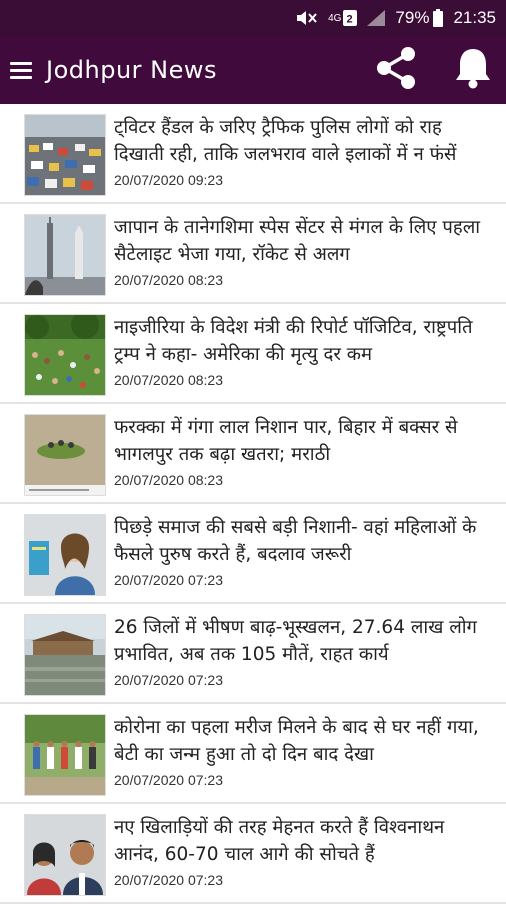 The height and width of the screenshot is (904, 506). What do you see at coordinates (412, 17) in the screenshot?
I see `battery-percent: 79%` at bounding box center [412, 17].